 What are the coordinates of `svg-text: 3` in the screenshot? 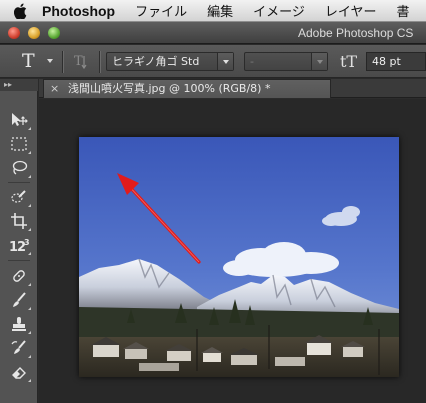 It's located at (27, 242).